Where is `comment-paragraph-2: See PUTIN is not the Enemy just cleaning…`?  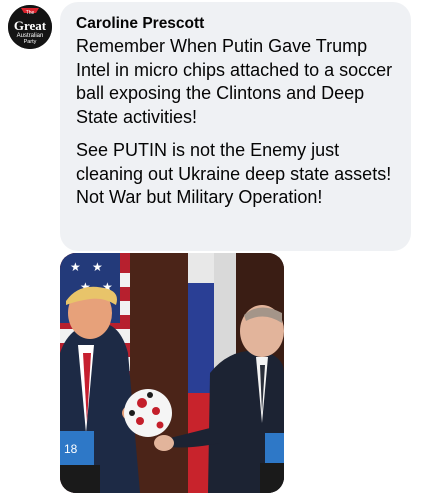
comment-paragraph-2: See PUTIN is not the Enemy just cleaning… is located at coordinates (234, 173).